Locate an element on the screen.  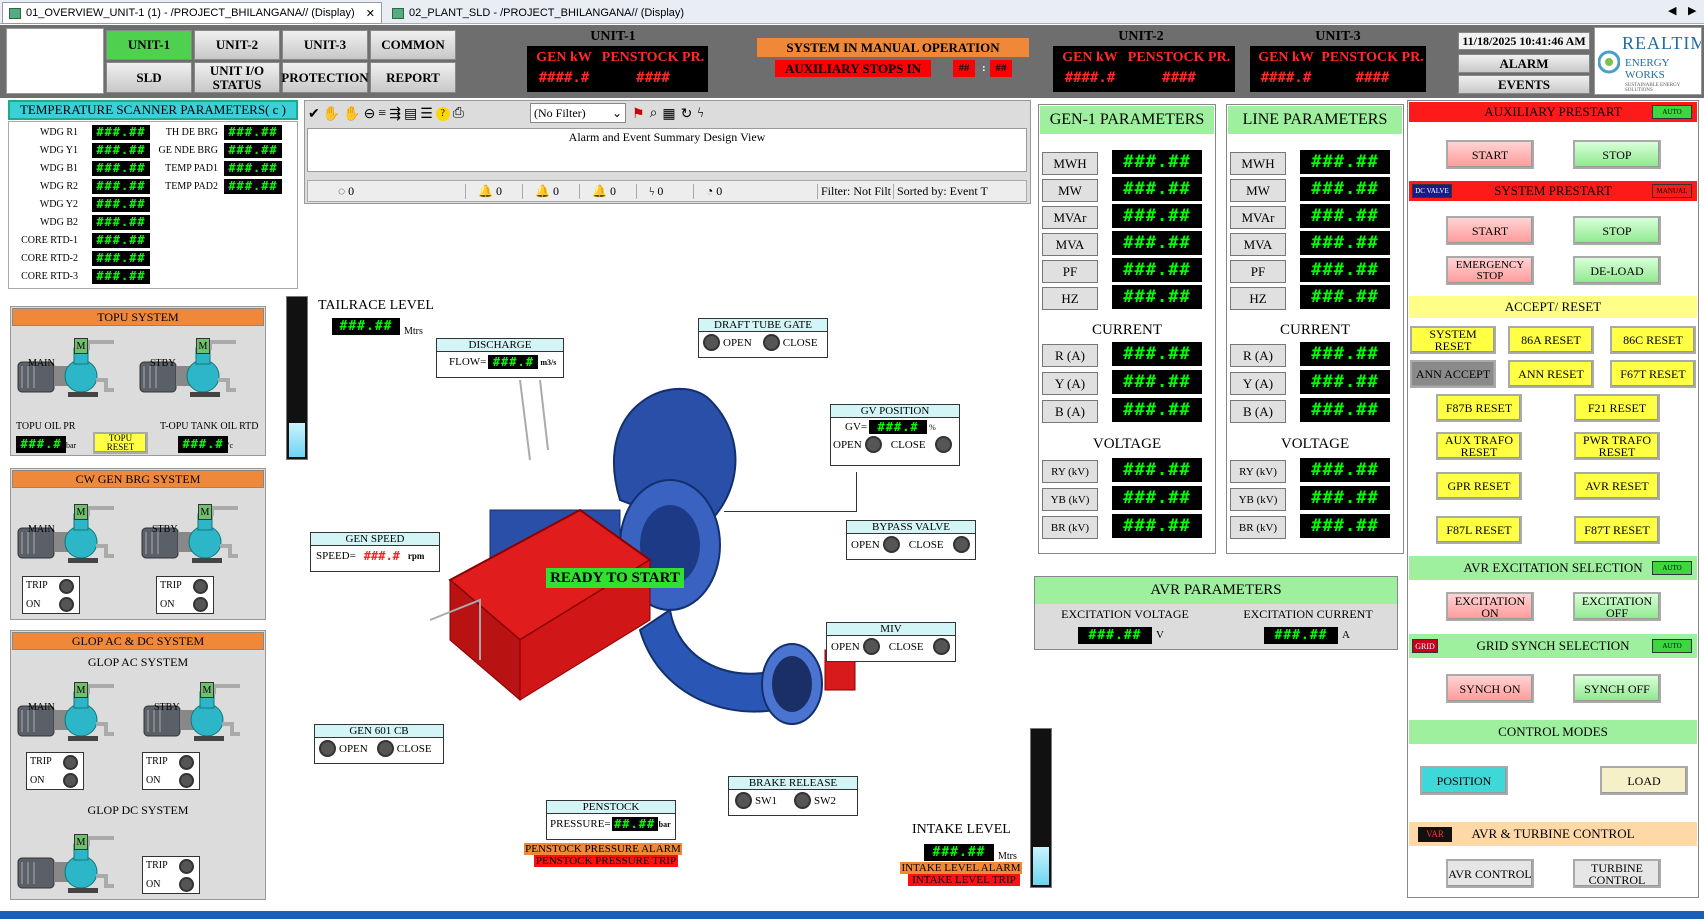
cb-open-indicator is located at coordinates (327, 748).